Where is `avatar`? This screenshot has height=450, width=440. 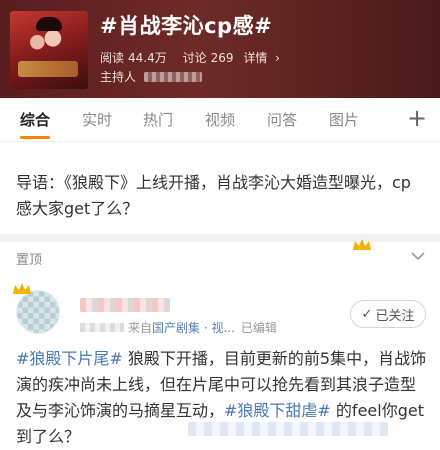 avatar is located at coordinates (38, 312).